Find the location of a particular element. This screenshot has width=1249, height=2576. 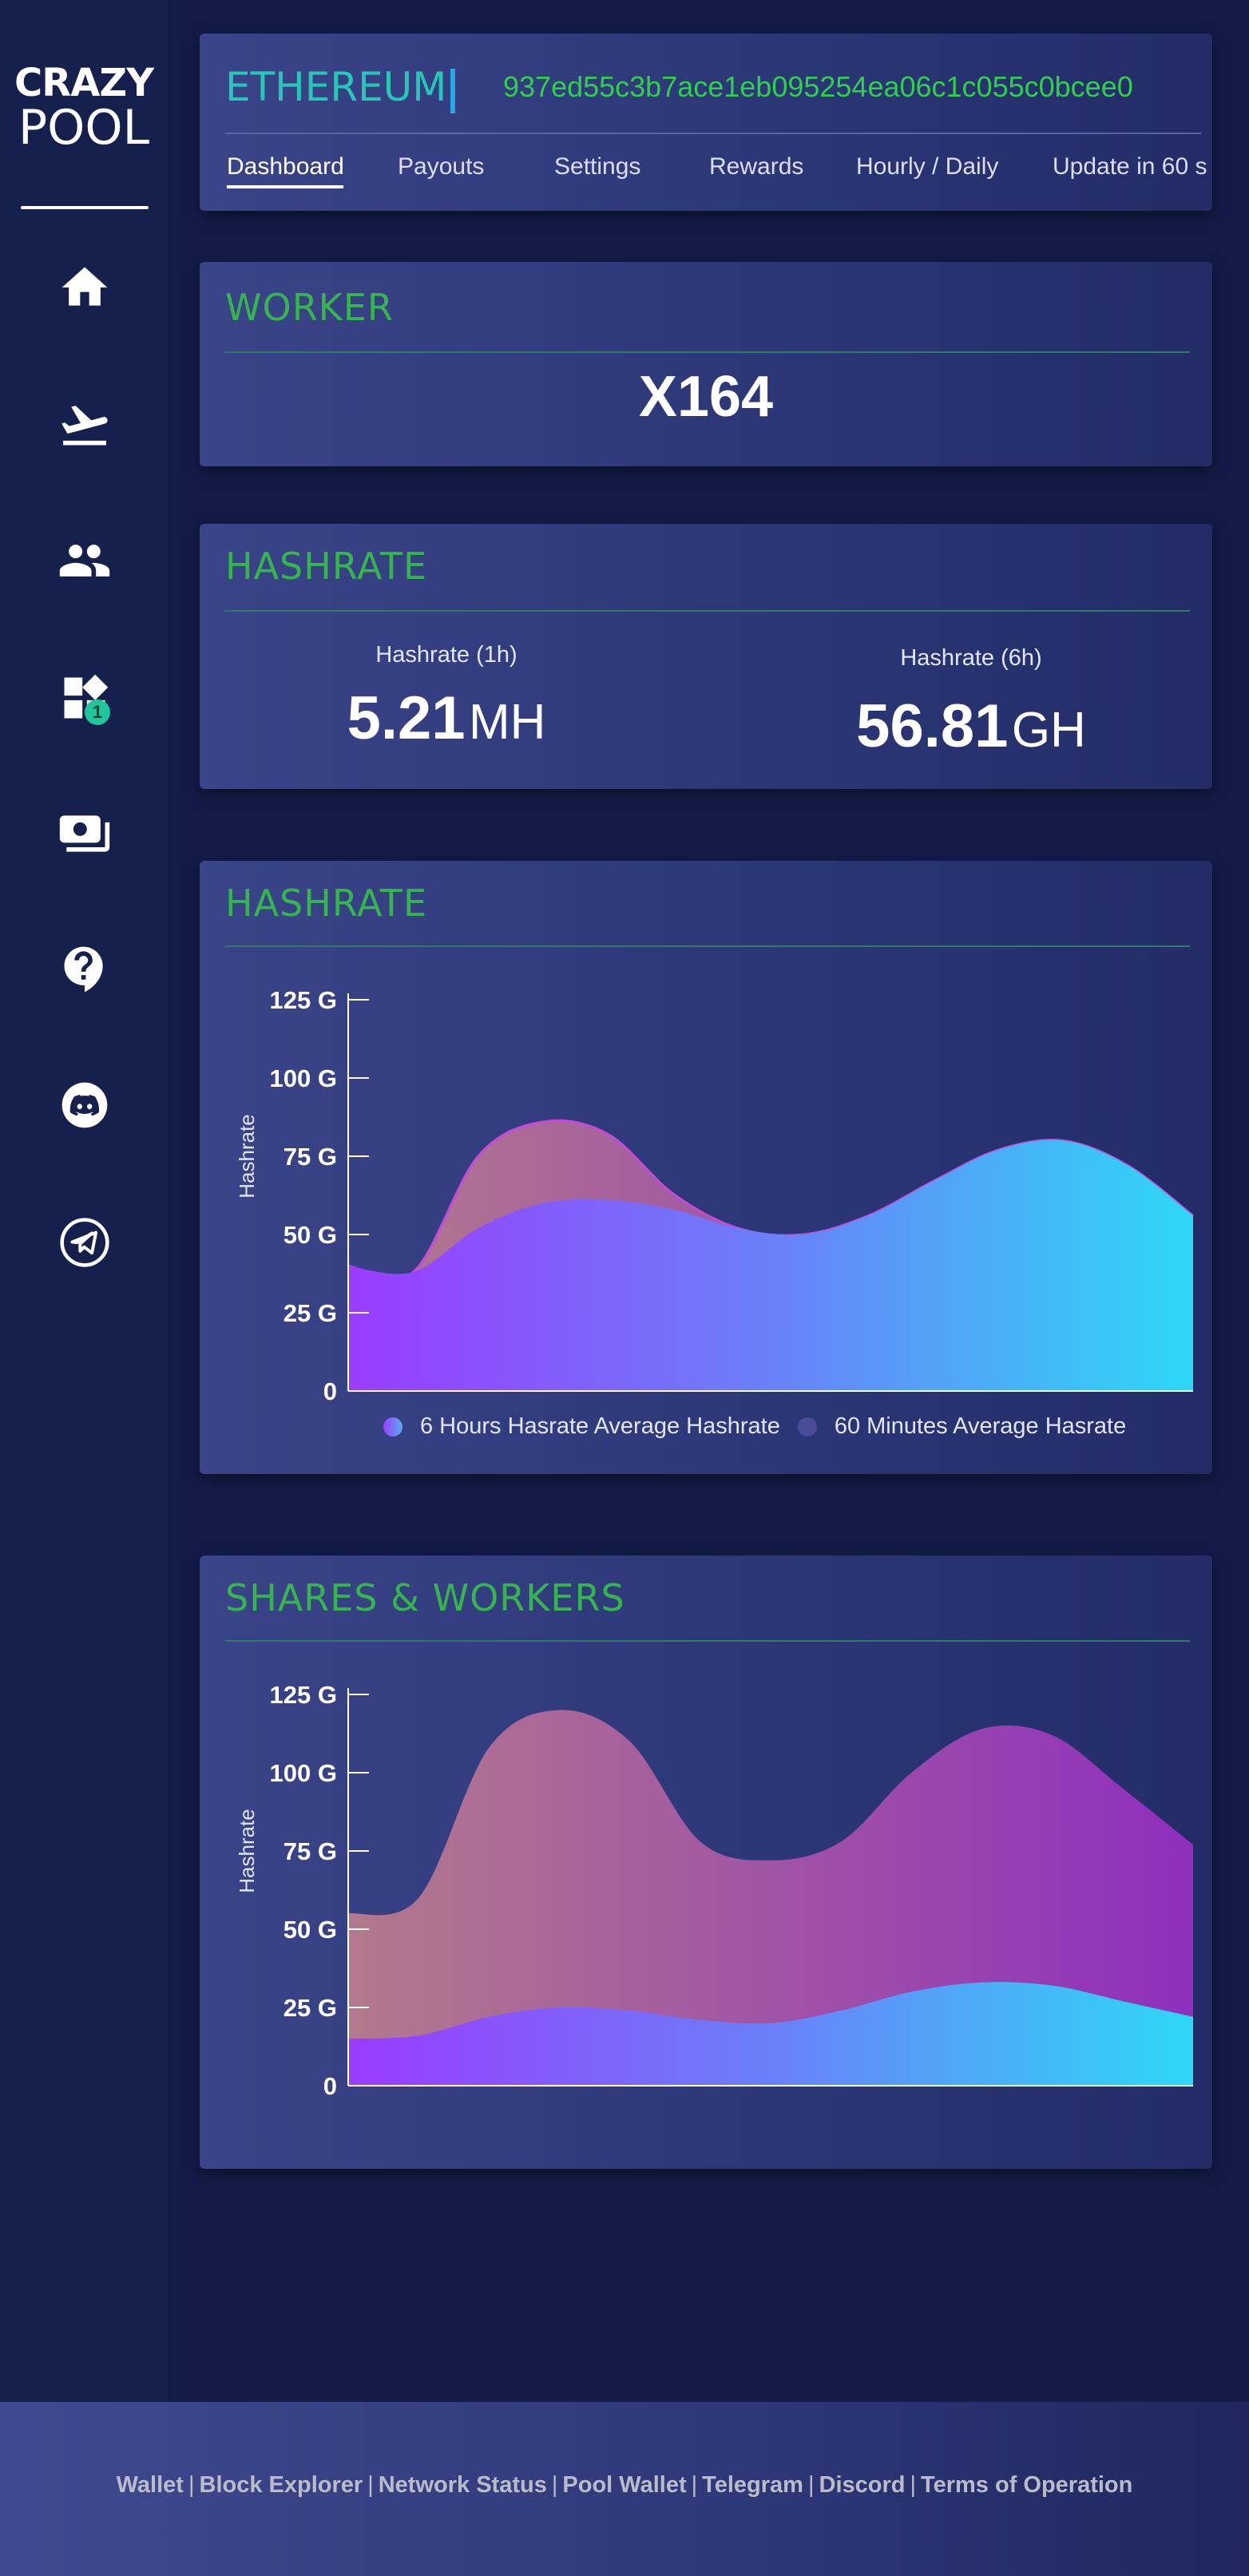

footer-link-pool-wallet: Pool Wallet is located at coordinates (624, 2485).